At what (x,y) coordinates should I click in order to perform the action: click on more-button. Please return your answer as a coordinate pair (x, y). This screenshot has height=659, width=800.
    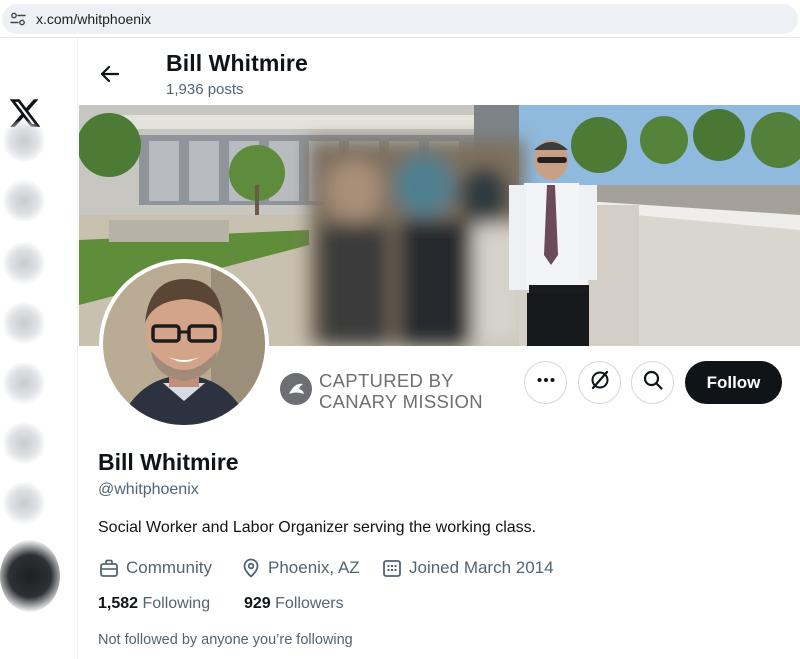
    Looking at the image, I should click on (545, 382).